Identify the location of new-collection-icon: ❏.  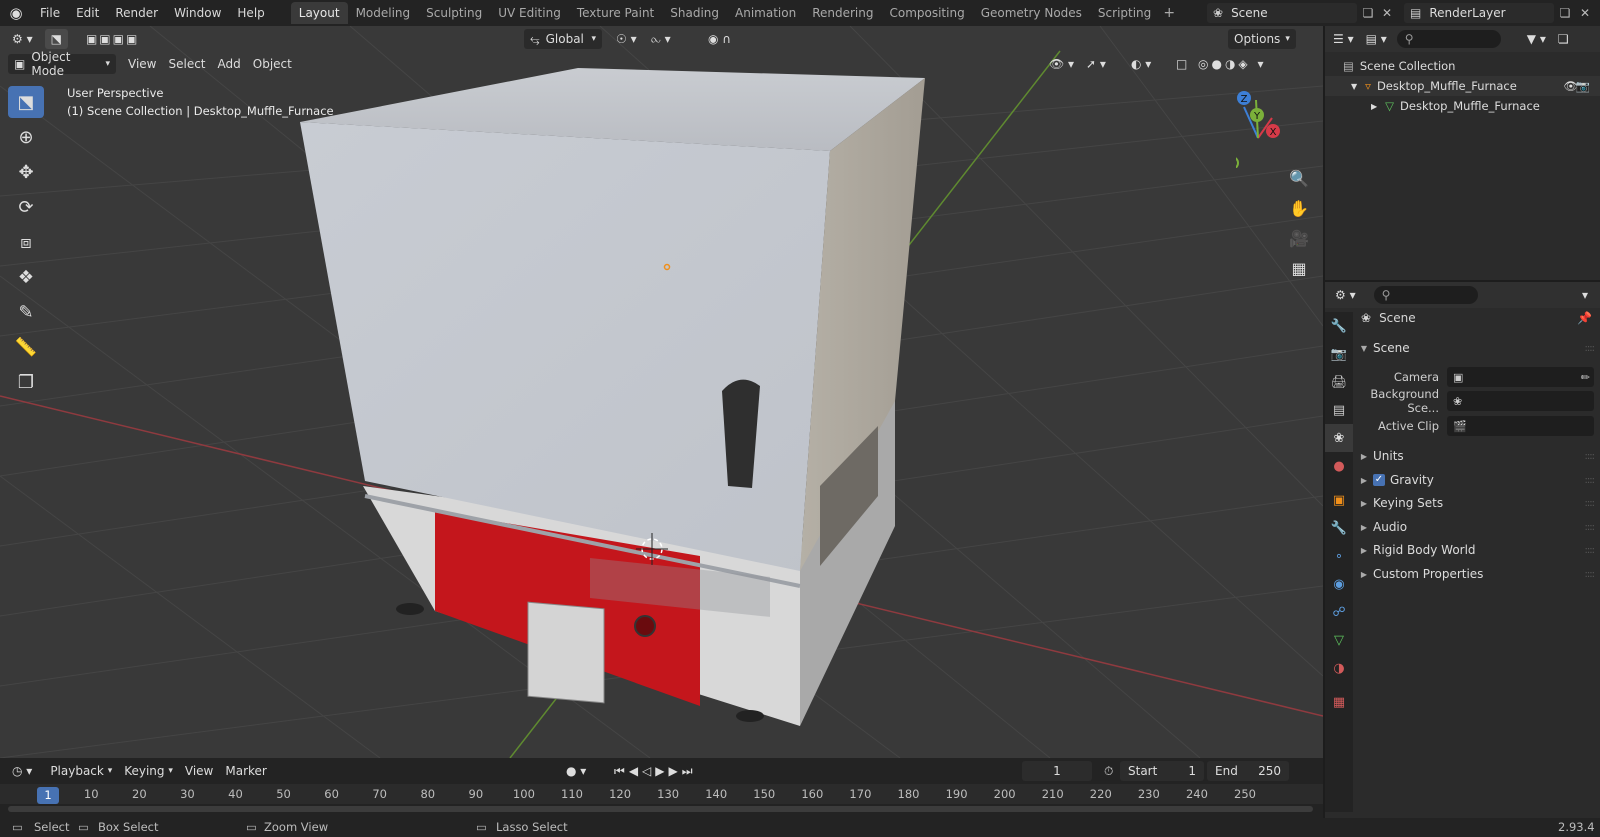
(1563, 39).